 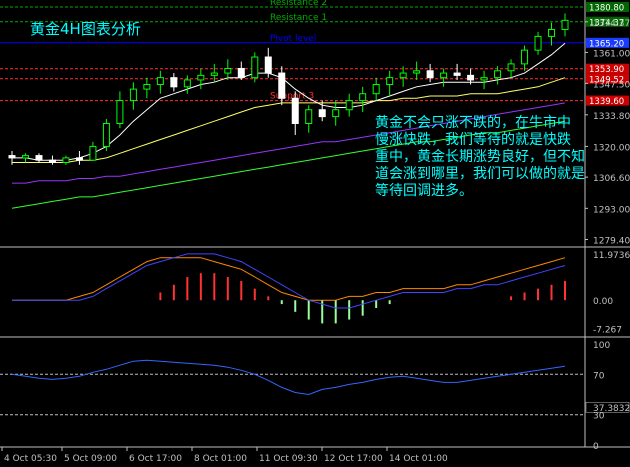 I want to click on osc-tick-label: 0.00, so click(x=603, y=302).